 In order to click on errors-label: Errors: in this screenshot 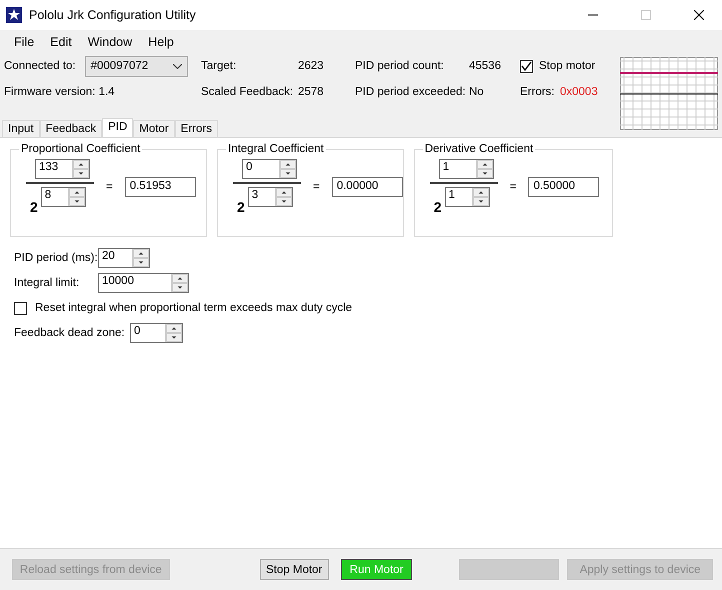, I will do `click(538, 92)`.